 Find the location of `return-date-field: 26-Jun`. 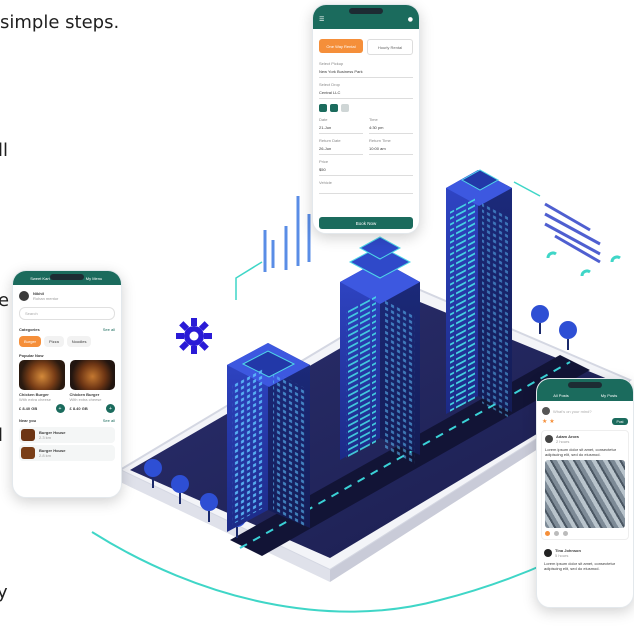

return-date-field: 26-Jun is located at coordinates (341, 149).